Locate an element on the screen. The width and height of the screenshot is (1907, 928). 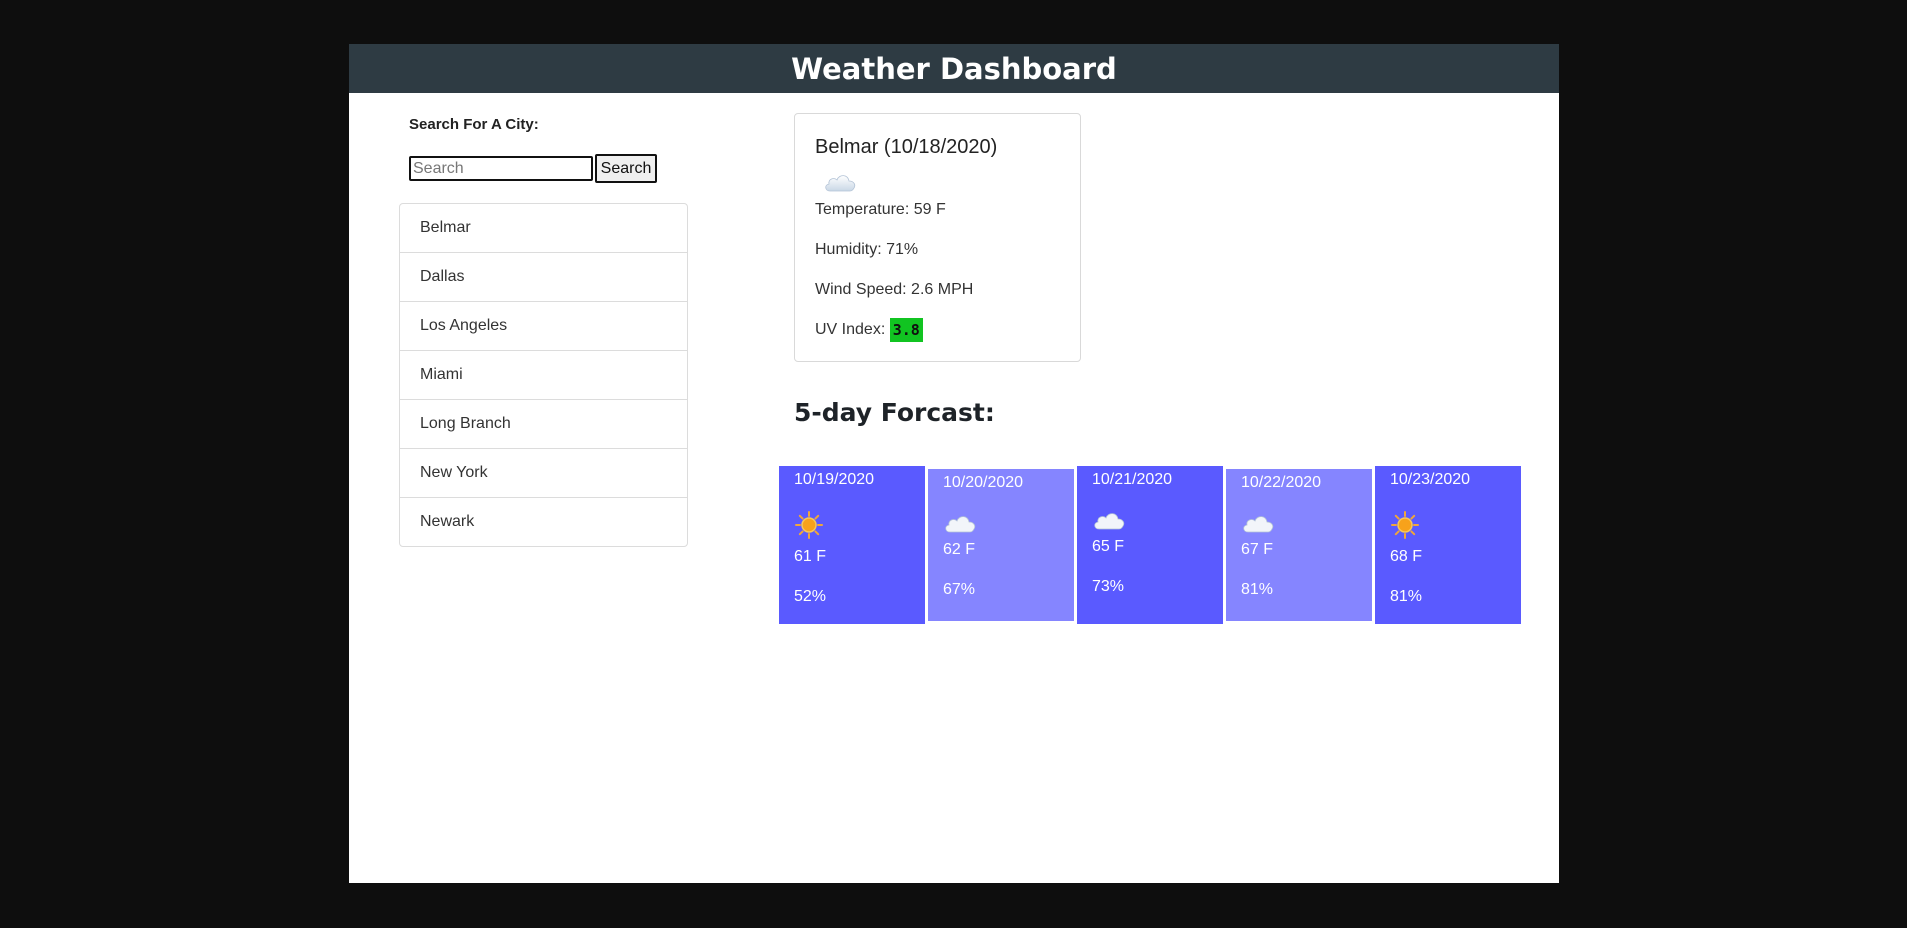
forecast-humidity: 67% is located at coordinates (959, 589).